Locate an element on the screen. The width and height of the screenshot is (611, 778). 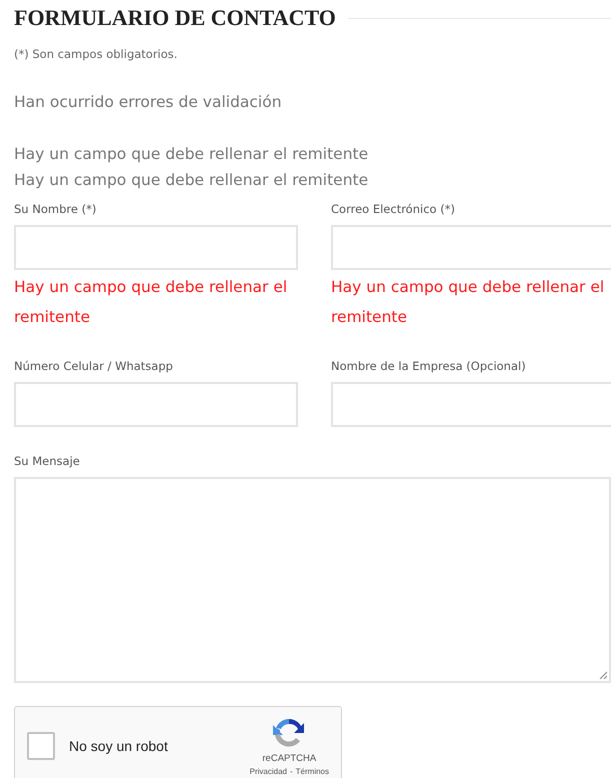
required-note: (*) Son campos obligatorios. is located at coordinates (96, 54).